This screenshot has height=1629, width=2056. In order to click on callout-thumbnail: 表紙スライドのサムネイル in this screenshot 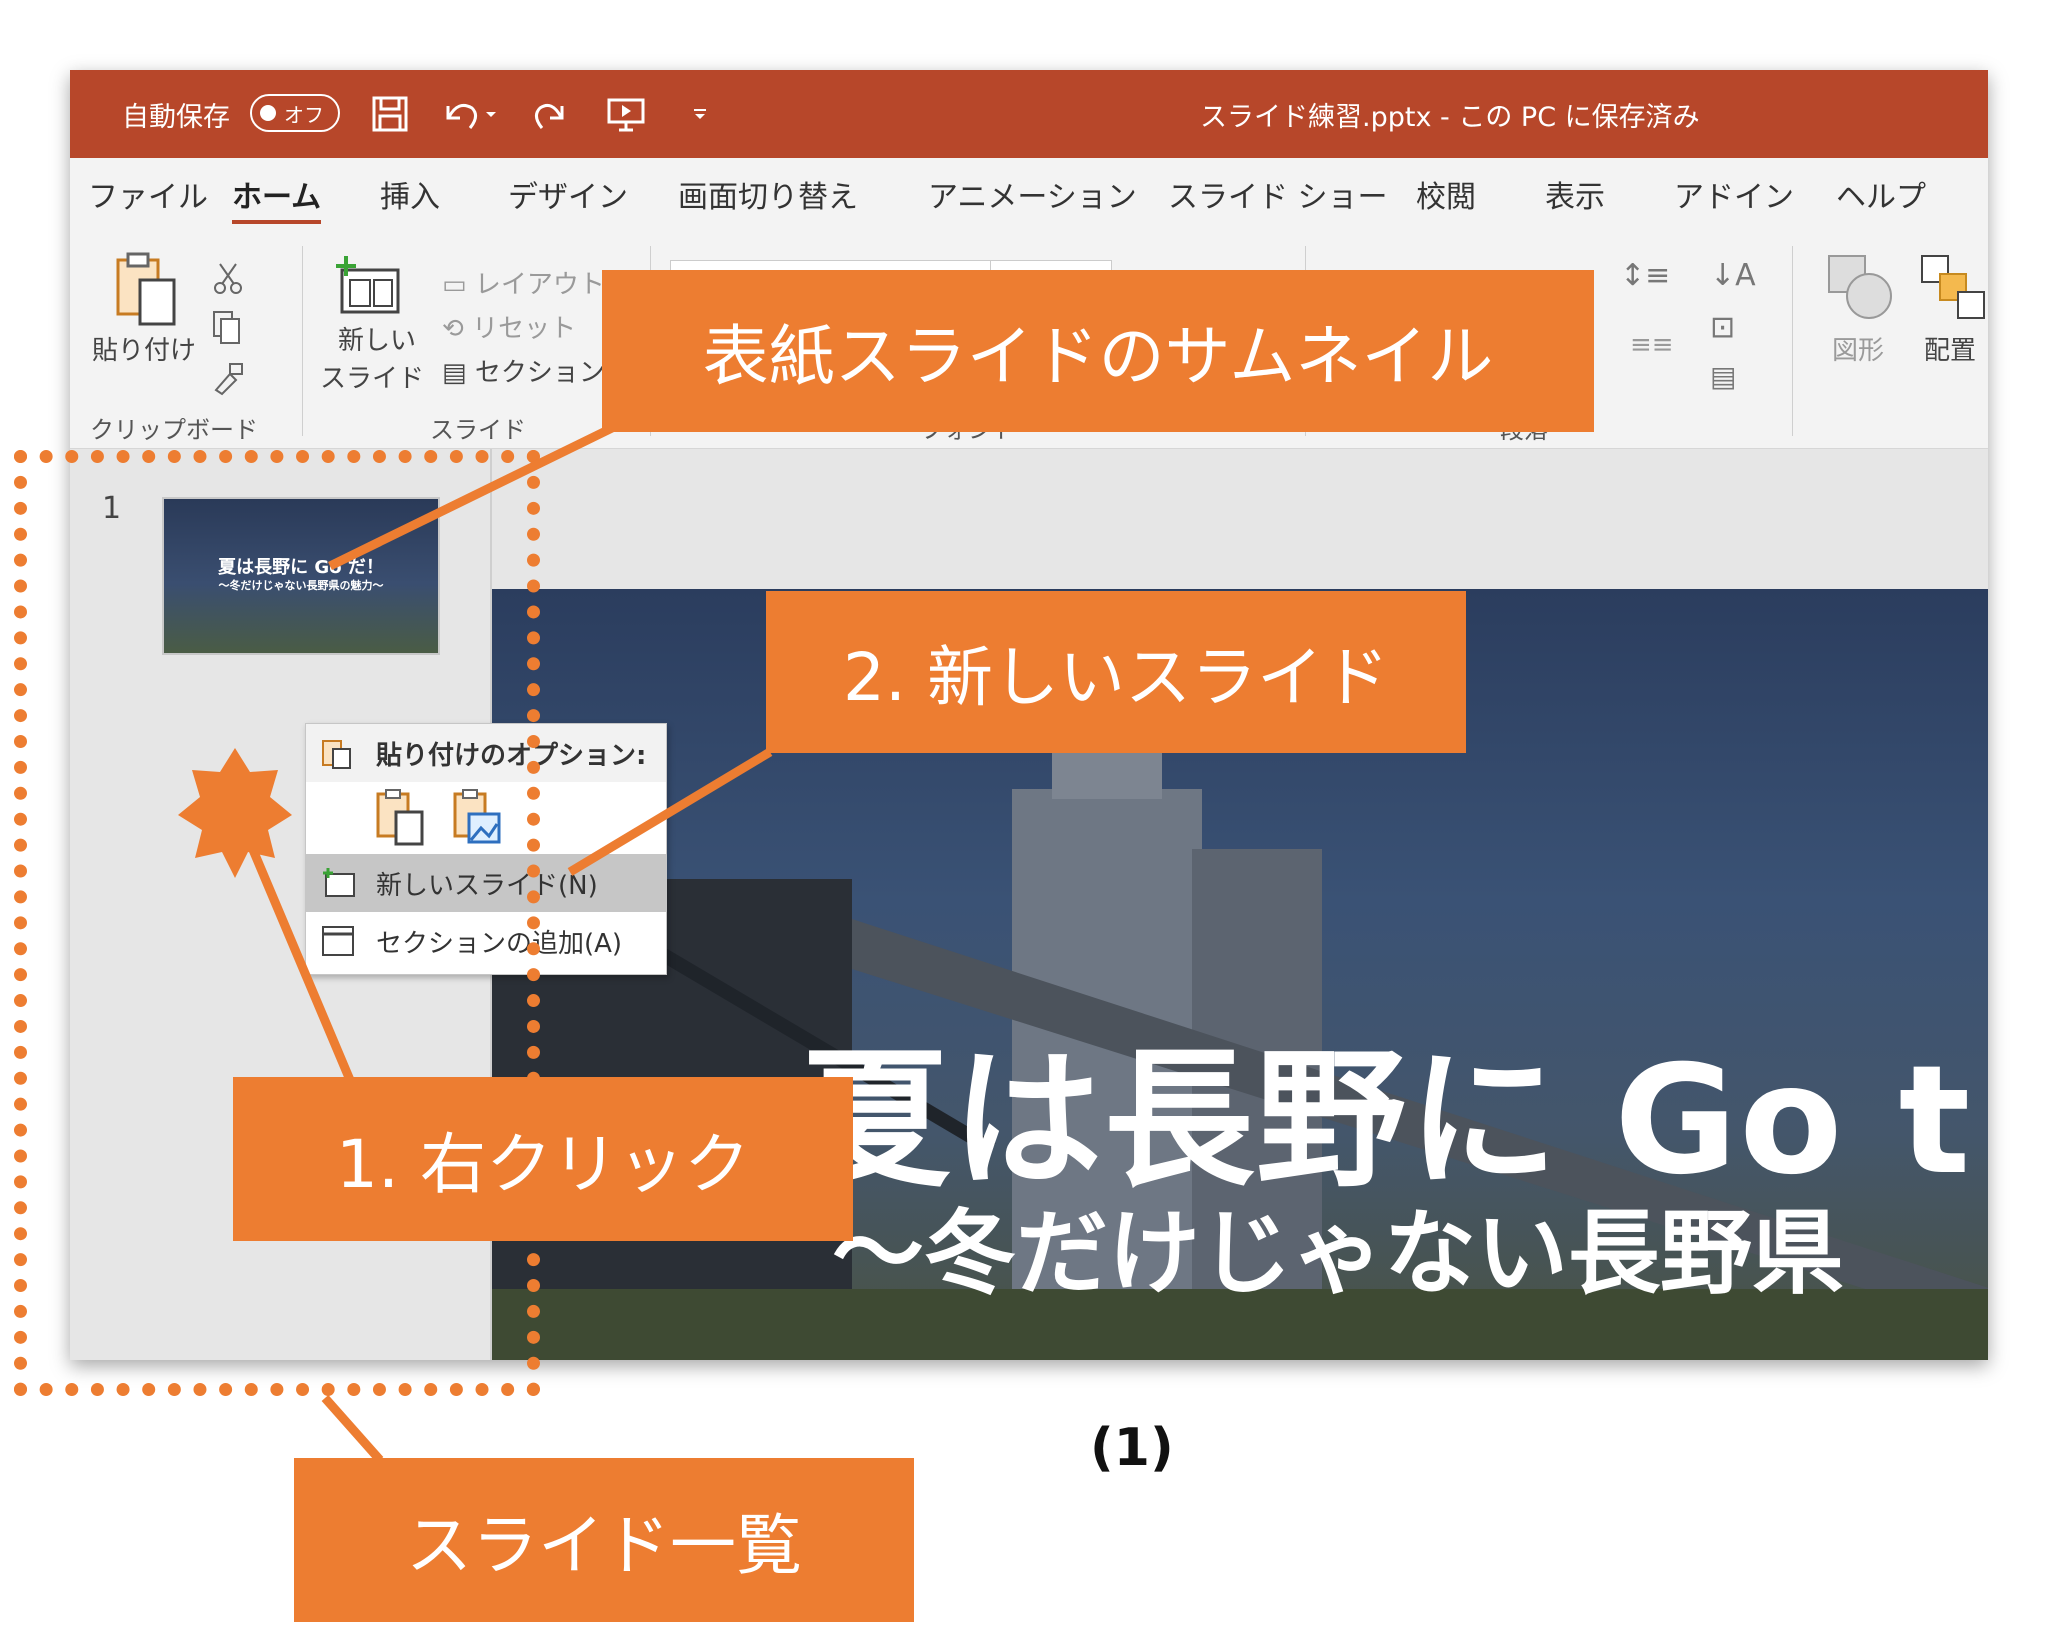, I will do `click(1098, 351)`.